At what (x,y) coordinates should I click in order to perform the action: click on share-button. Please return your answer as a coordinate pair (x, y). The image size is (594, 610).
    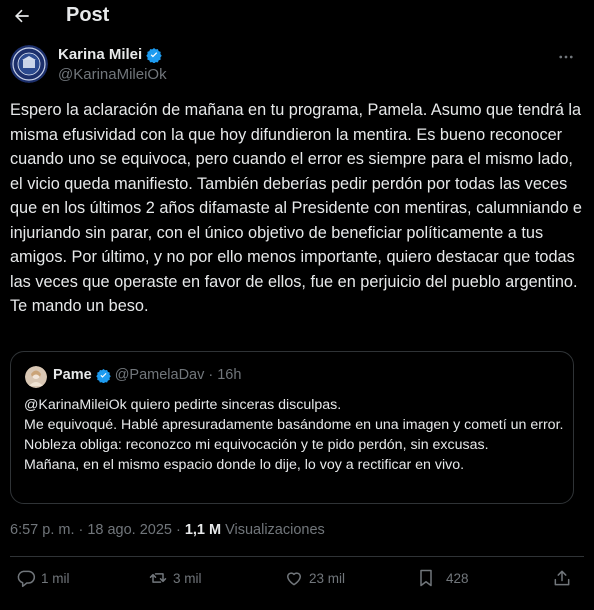
    Looking at the image, I should click on (562, 578).